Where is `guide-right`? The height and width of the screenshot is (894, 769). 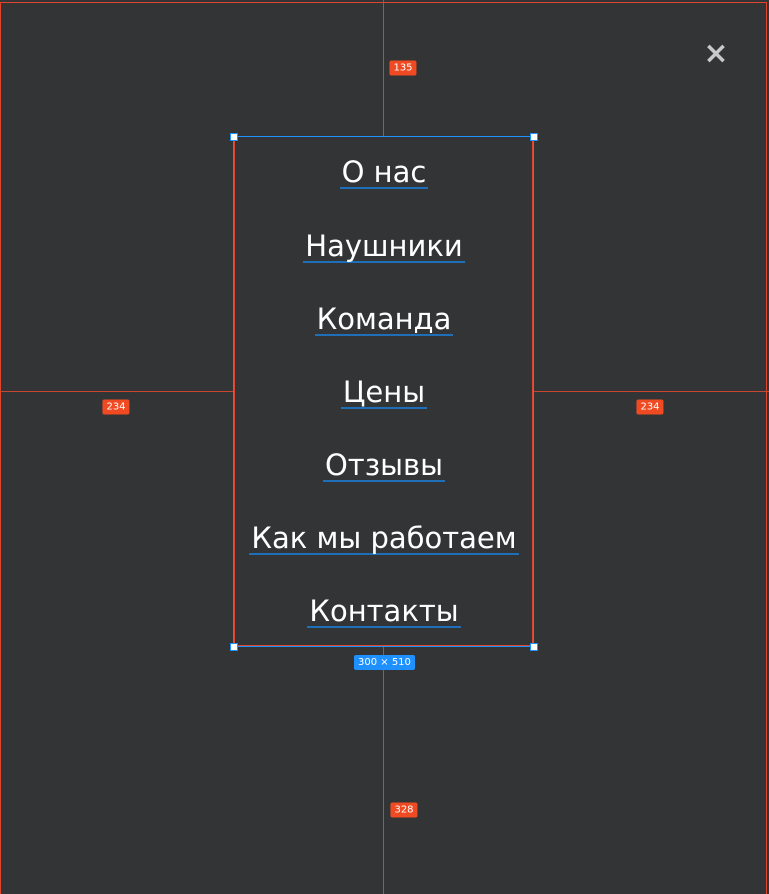
guide-right is located at coordinates (651, 391).